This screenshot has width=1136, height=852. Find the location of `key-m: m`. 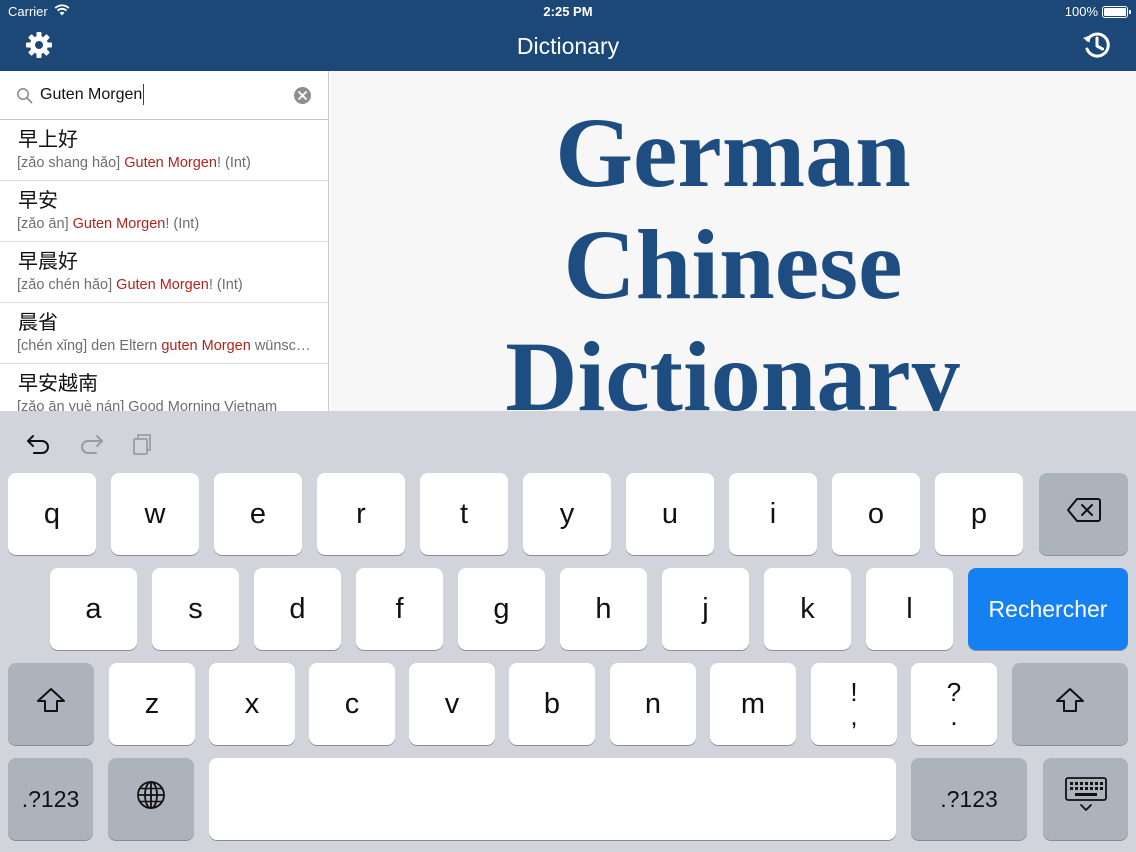

key-m: m is located at coordinates (753, 704).